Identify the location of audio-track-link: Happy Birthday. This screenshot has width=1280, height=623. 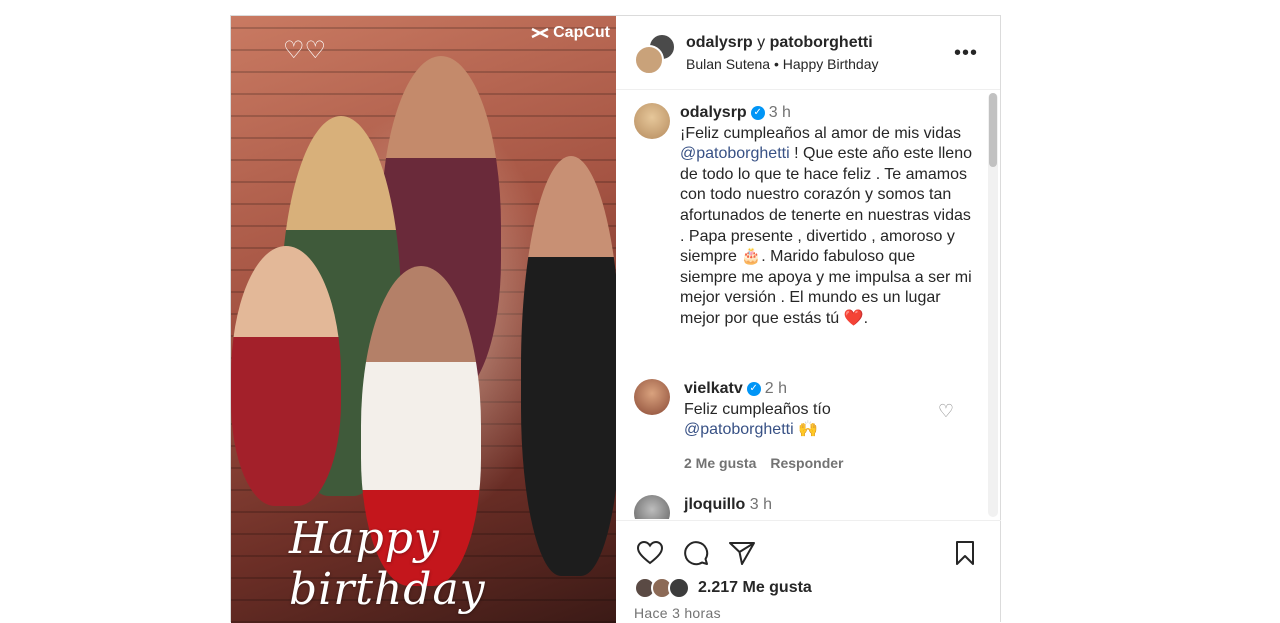
(831, 64).